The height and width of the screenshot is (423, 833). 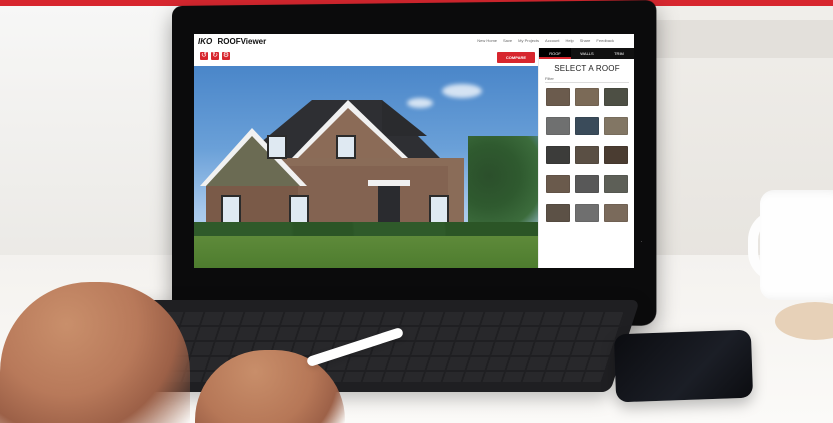 I want to click on menu-item-save: Save, so click(x=507, y=40).